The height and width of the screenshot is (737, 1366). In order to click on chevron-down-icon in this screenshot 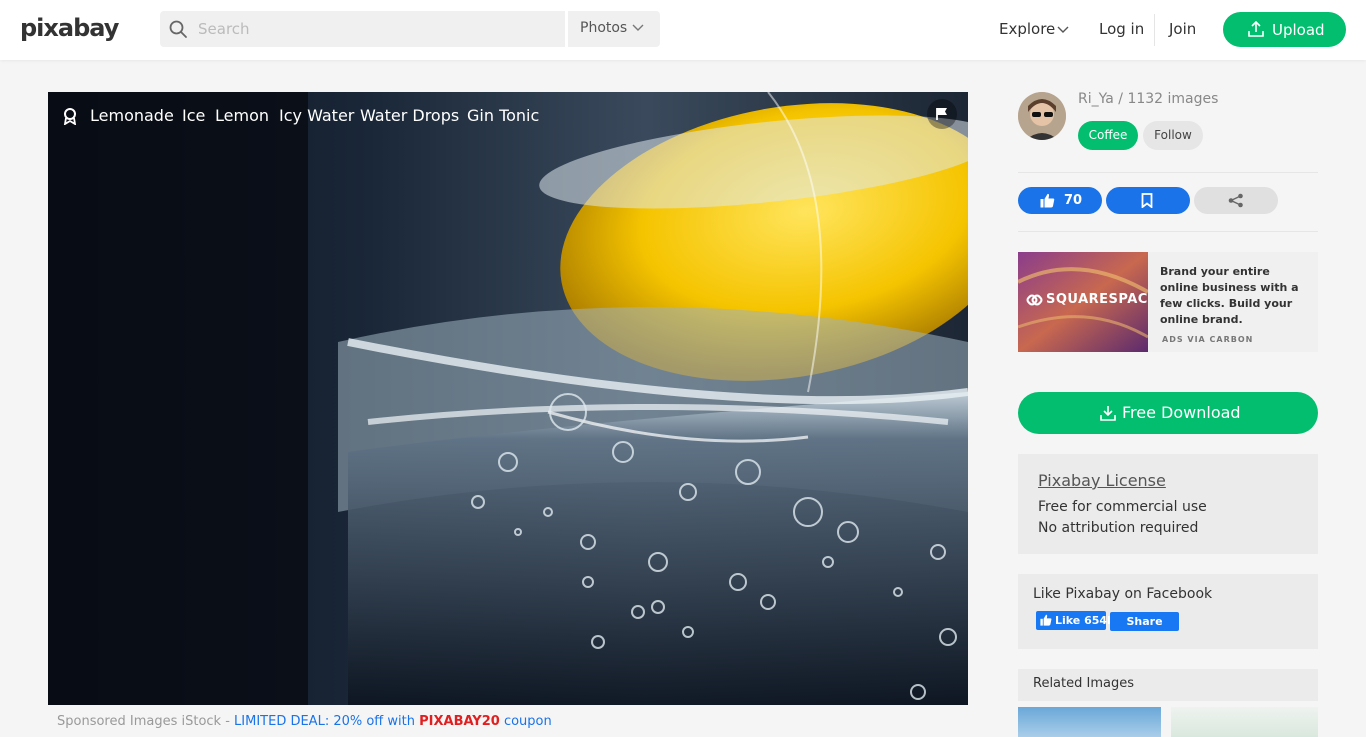, I will do `click(638, 28)`.